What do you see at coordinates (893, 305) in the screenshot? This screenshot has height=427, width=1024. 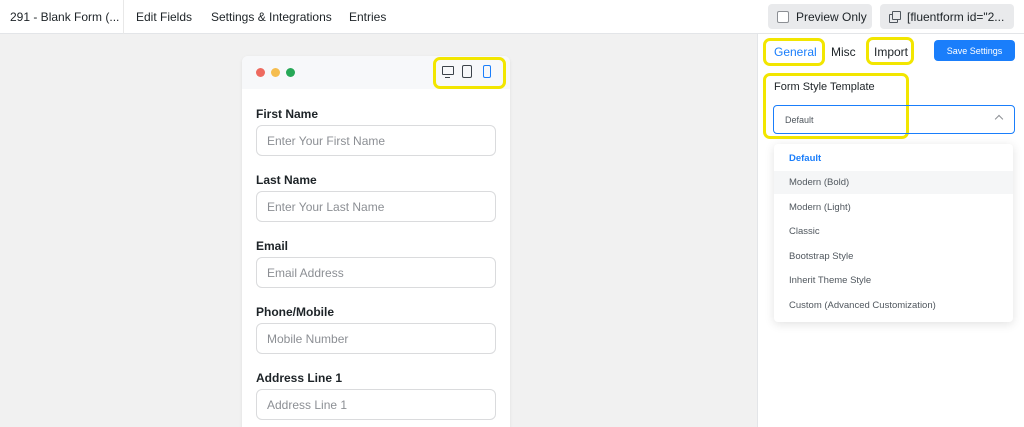 I see `option-custom: Custom (Advanced Customization)` at bounding box center [893, 305].